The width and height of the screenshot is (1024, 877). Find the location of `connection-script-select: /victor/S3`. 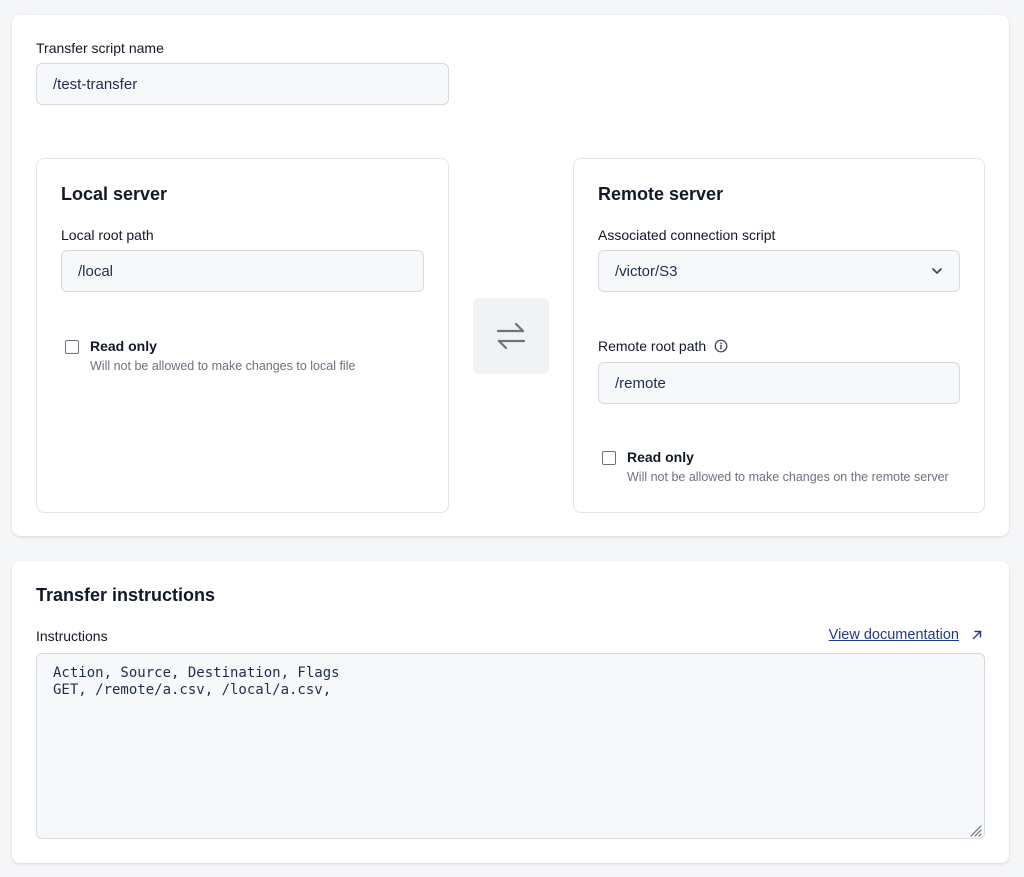

connection-script-select: /victor/S3 is located at coordinates (779, 271).